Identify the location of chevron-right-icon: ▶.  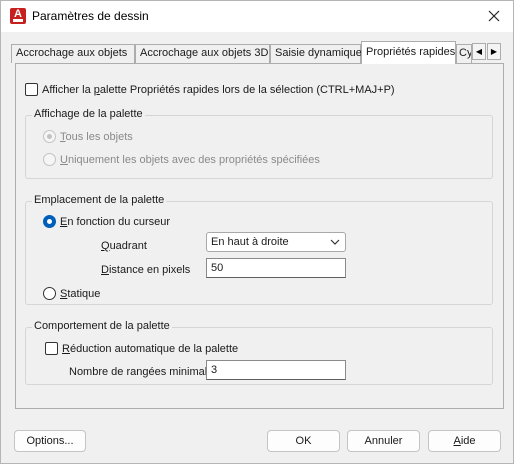
(494, 51).